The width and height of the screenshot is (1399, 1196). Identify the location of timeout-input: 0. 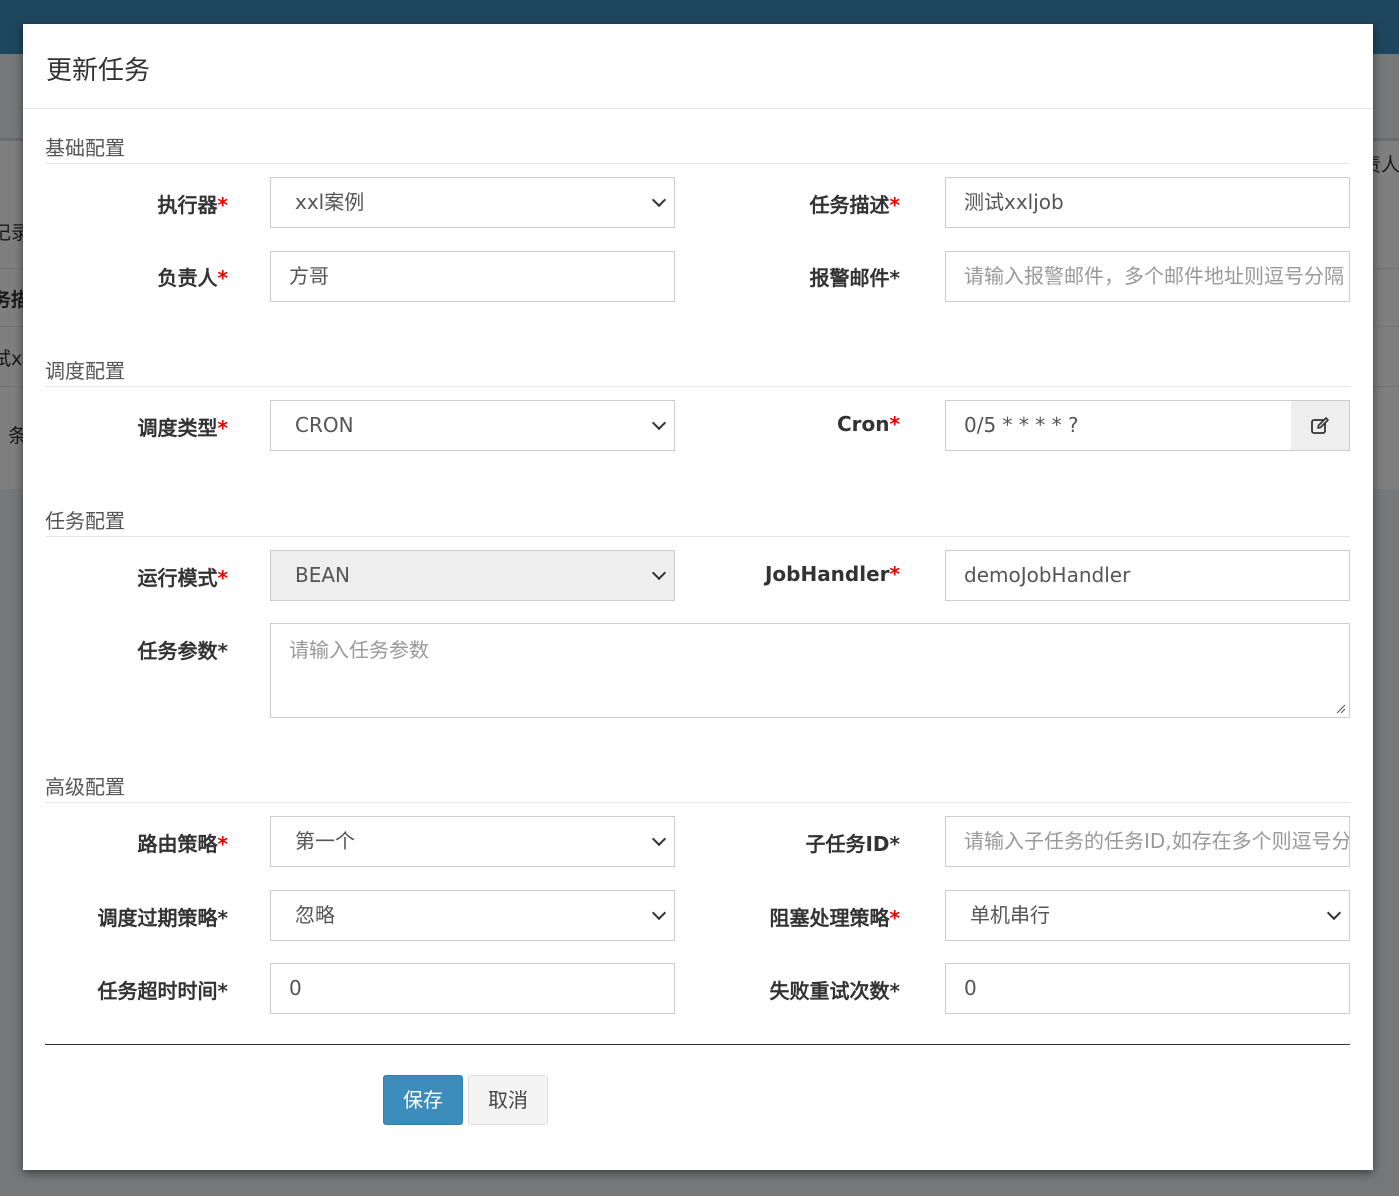
(472, 988).